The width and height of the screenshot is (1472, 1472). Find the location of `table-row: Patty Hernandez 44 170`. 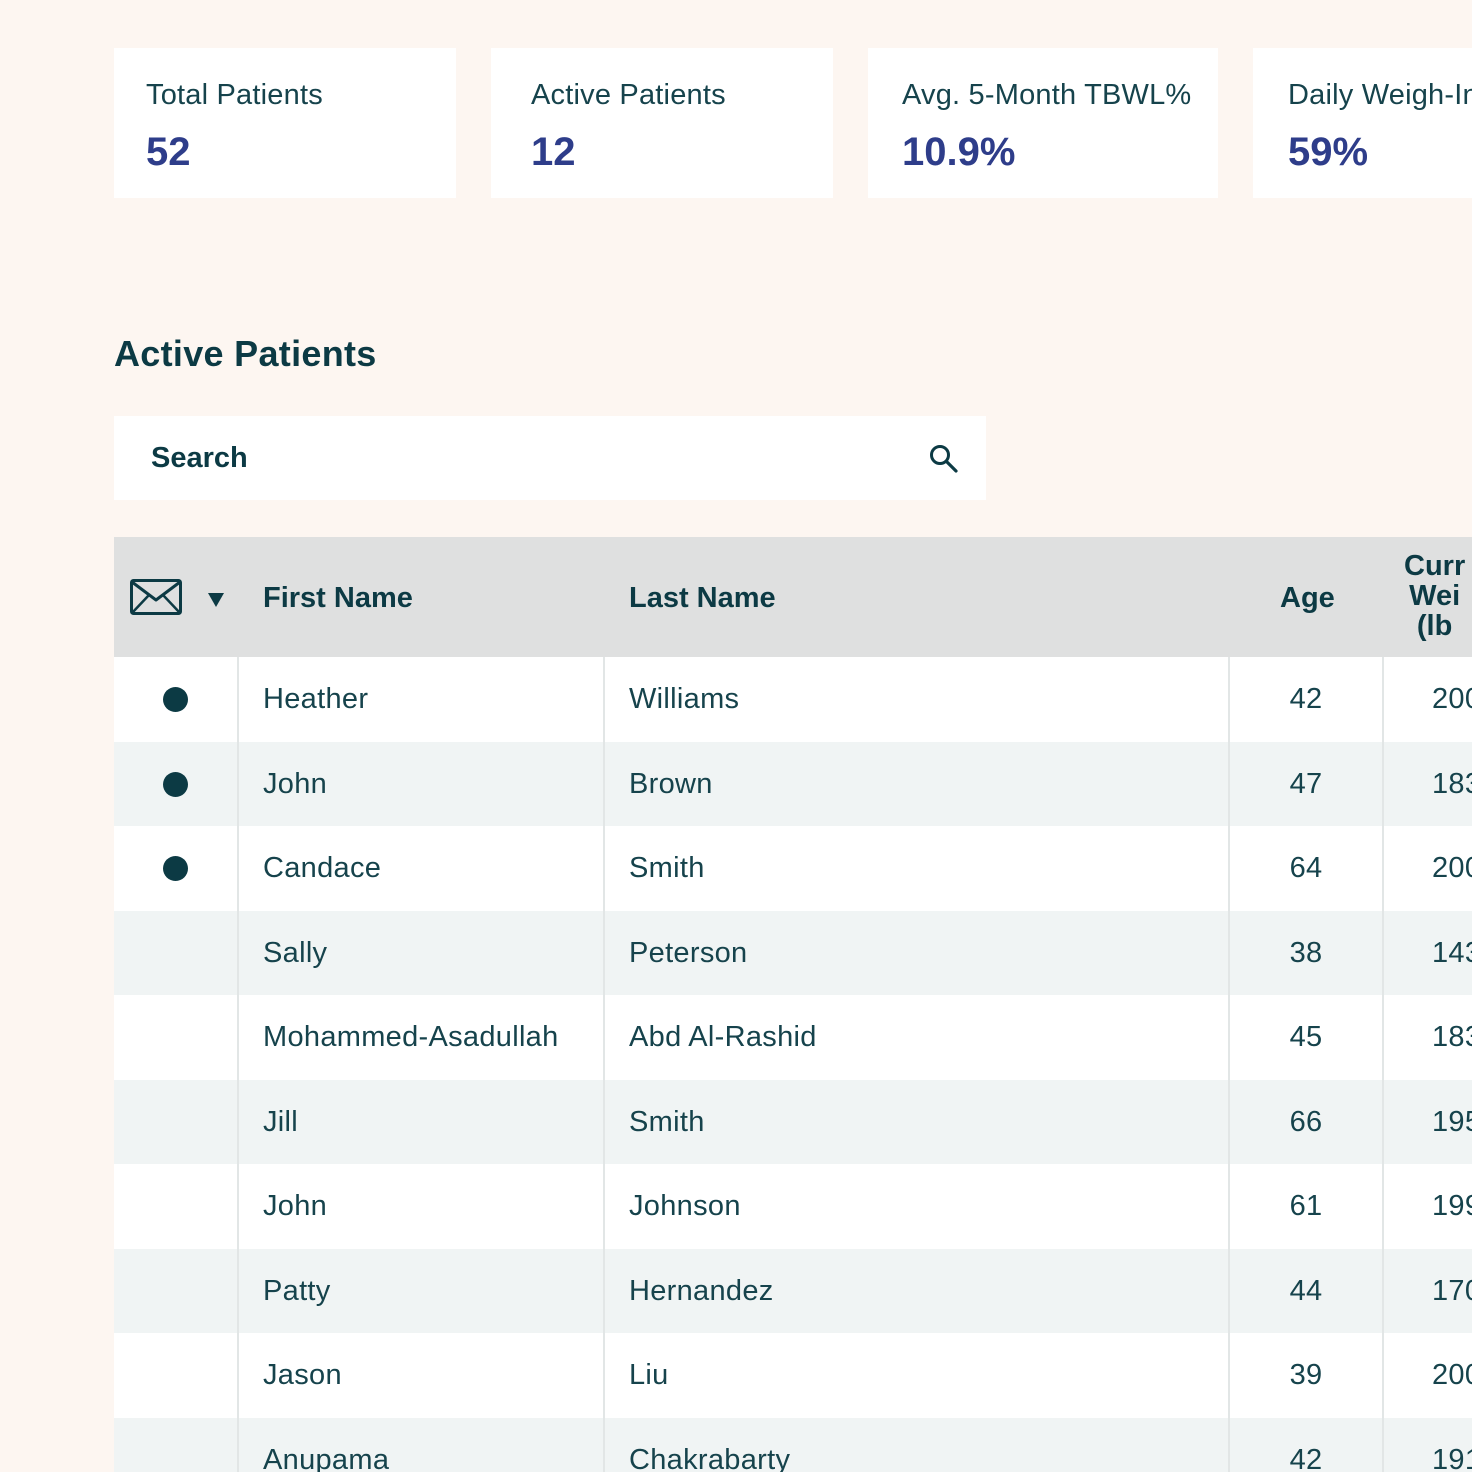

table-row: Patty Hernandez 44 170 is located at coordinates (793, 1290).